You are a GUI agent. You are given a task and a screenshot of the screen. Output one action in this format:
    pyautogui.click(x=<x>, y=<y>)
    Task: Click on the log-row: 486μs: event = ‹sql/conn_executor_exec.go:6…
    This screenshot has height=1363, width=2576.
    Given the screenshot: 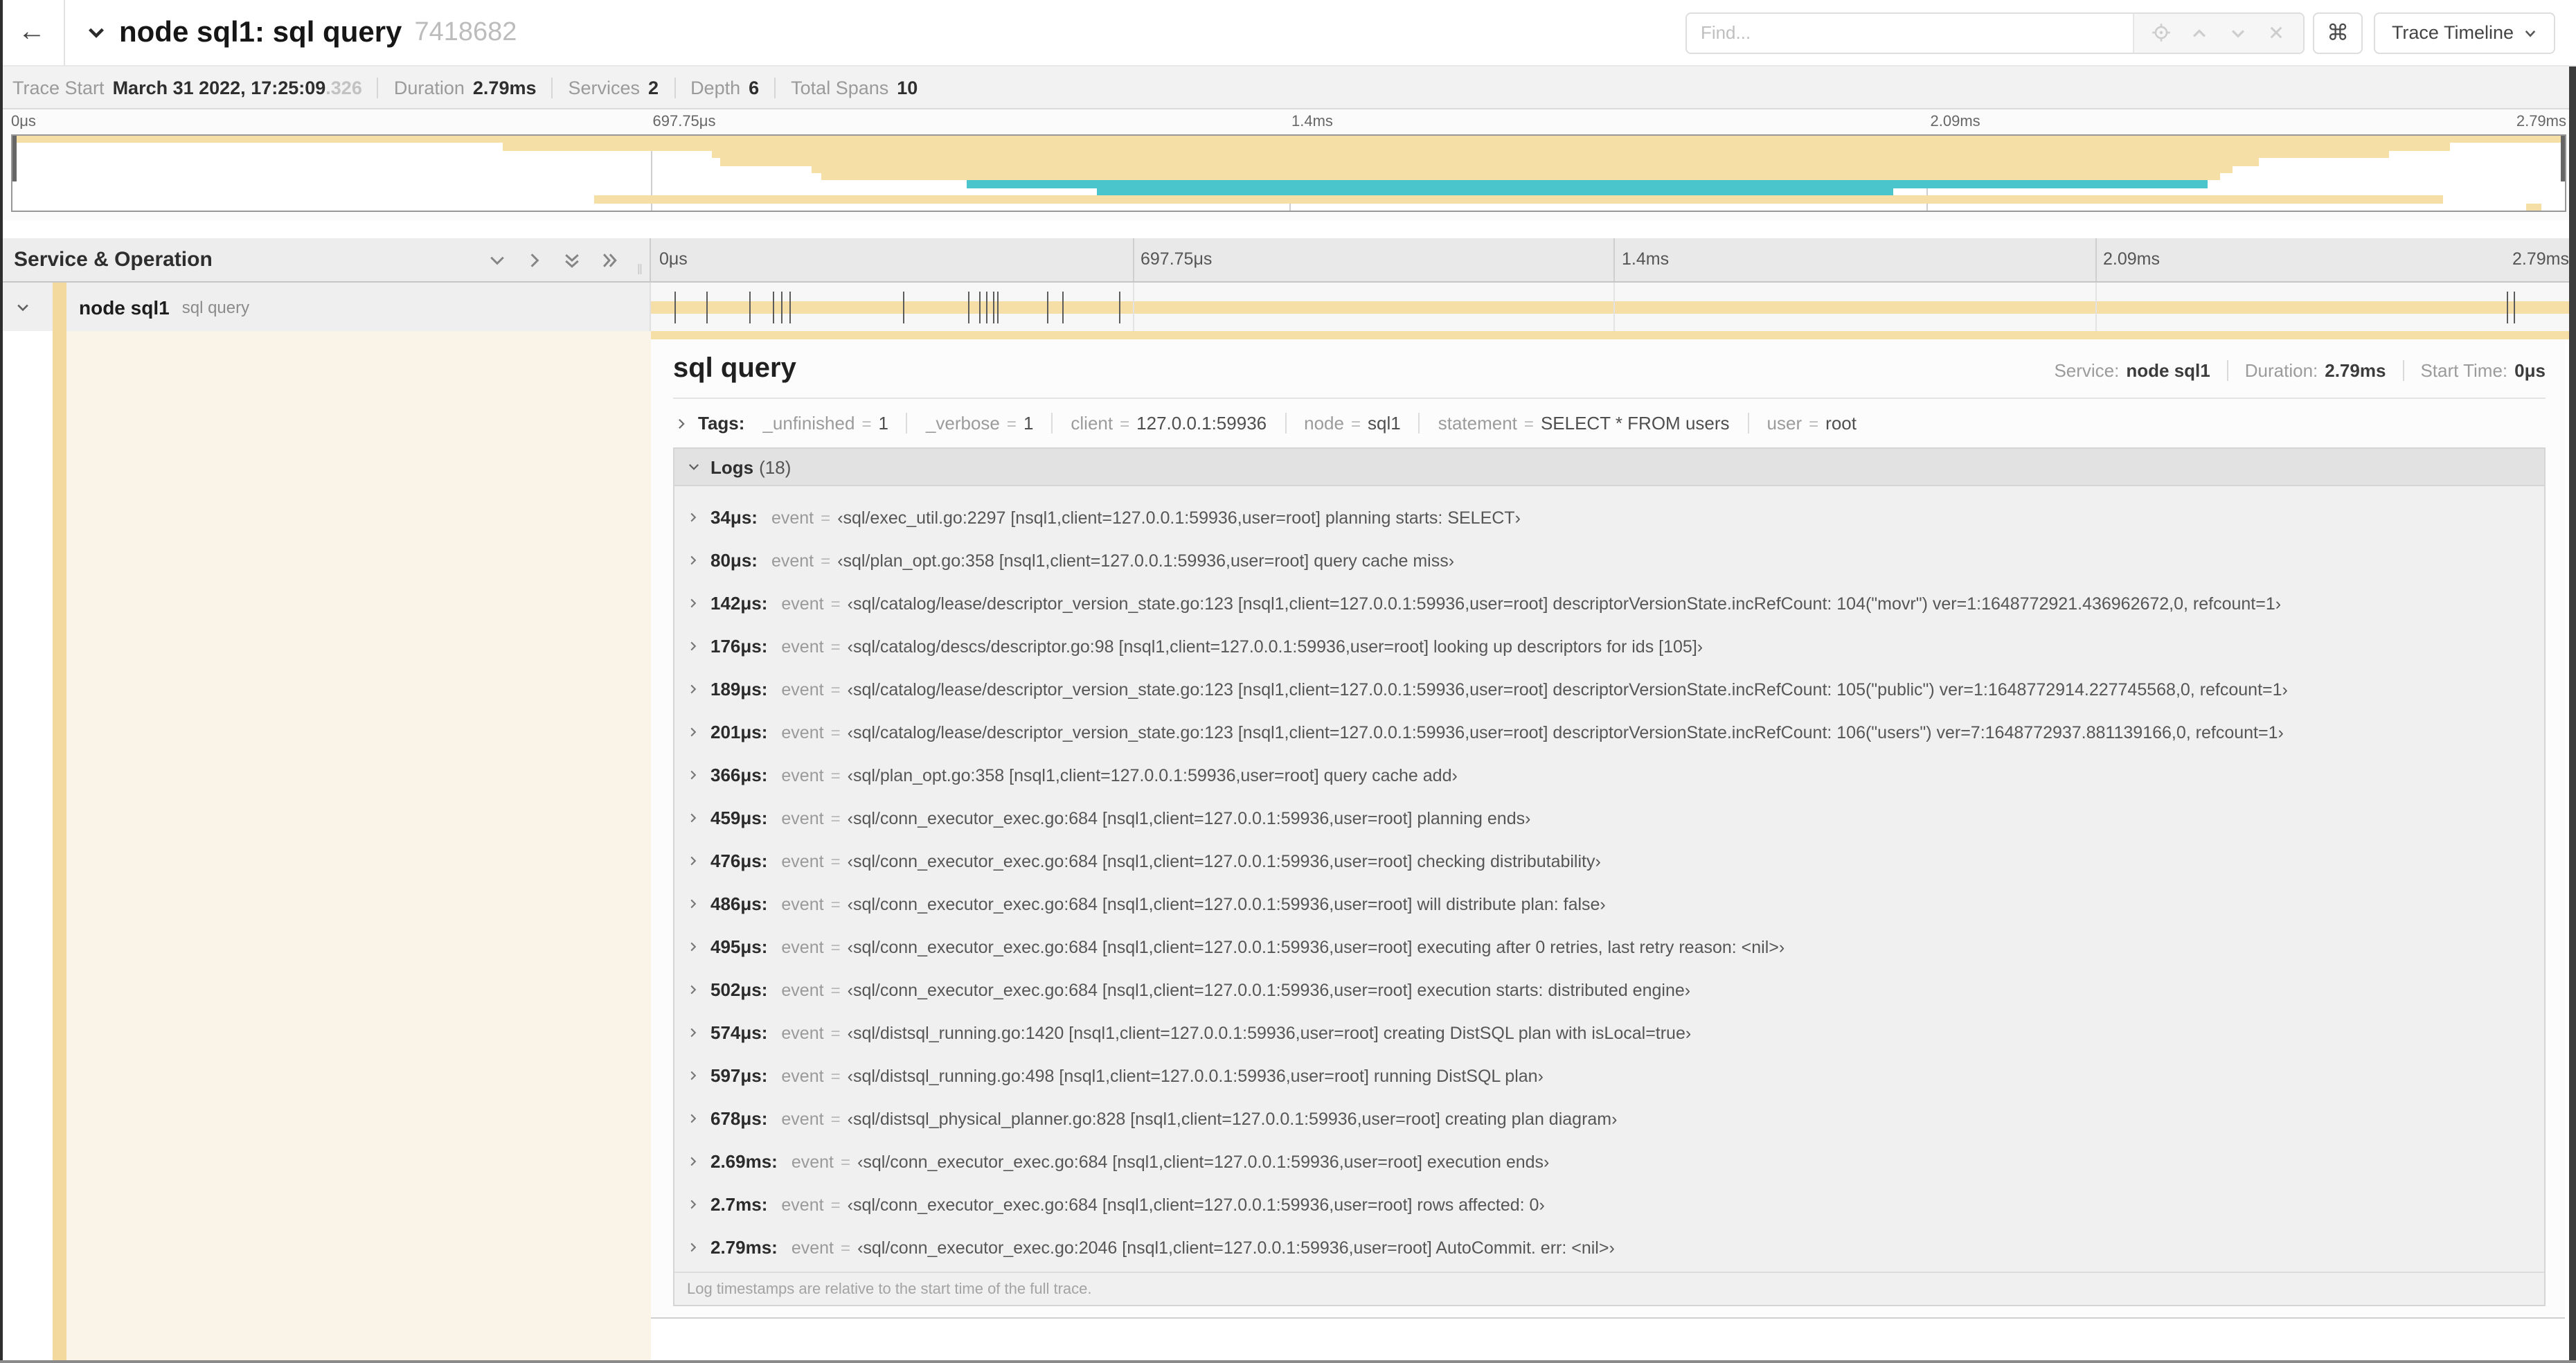 What is the action you would take?
    pyautogui.click(x=1610, y=904)
    